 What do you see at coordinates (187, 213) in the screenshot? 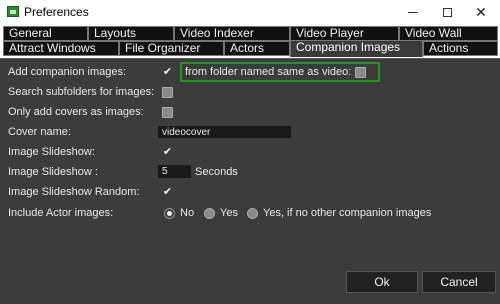
I see `include-actor-no-label: No` at bounding box center [187, 213].